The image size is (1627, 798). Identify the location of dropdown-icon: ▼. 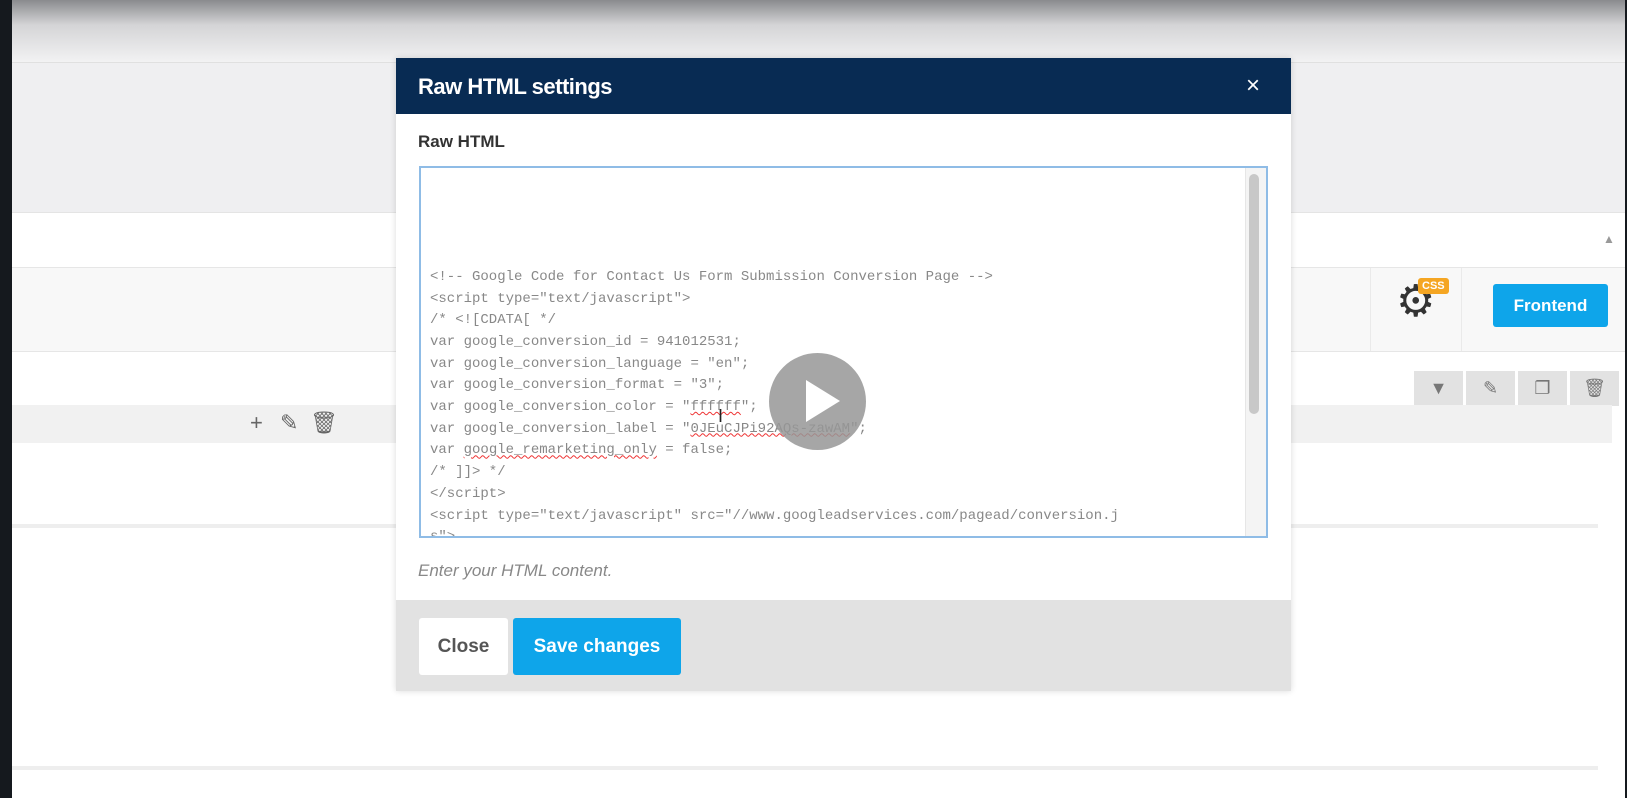
(1438, 388).